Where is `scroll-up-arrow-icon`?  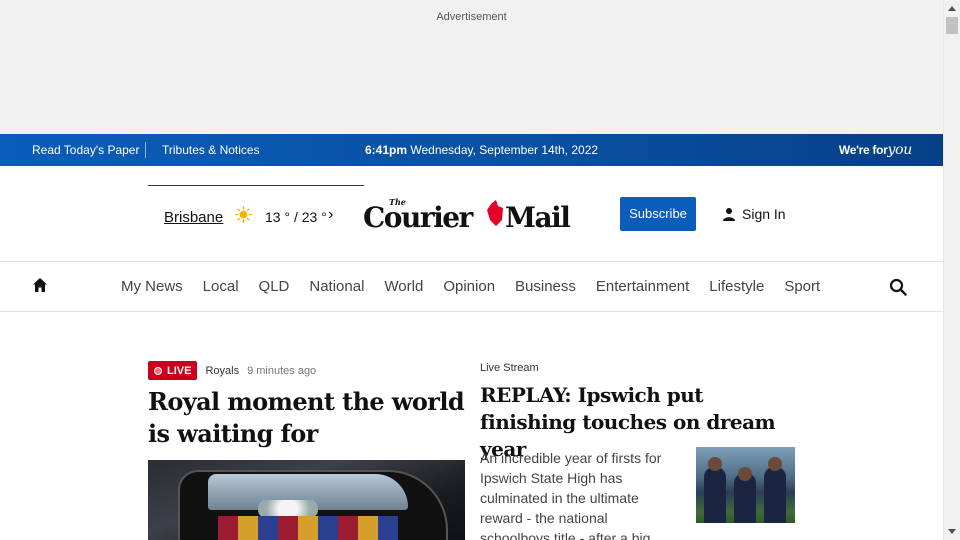 scroll-up-arrow-icon is located at coordinates (952, 8).